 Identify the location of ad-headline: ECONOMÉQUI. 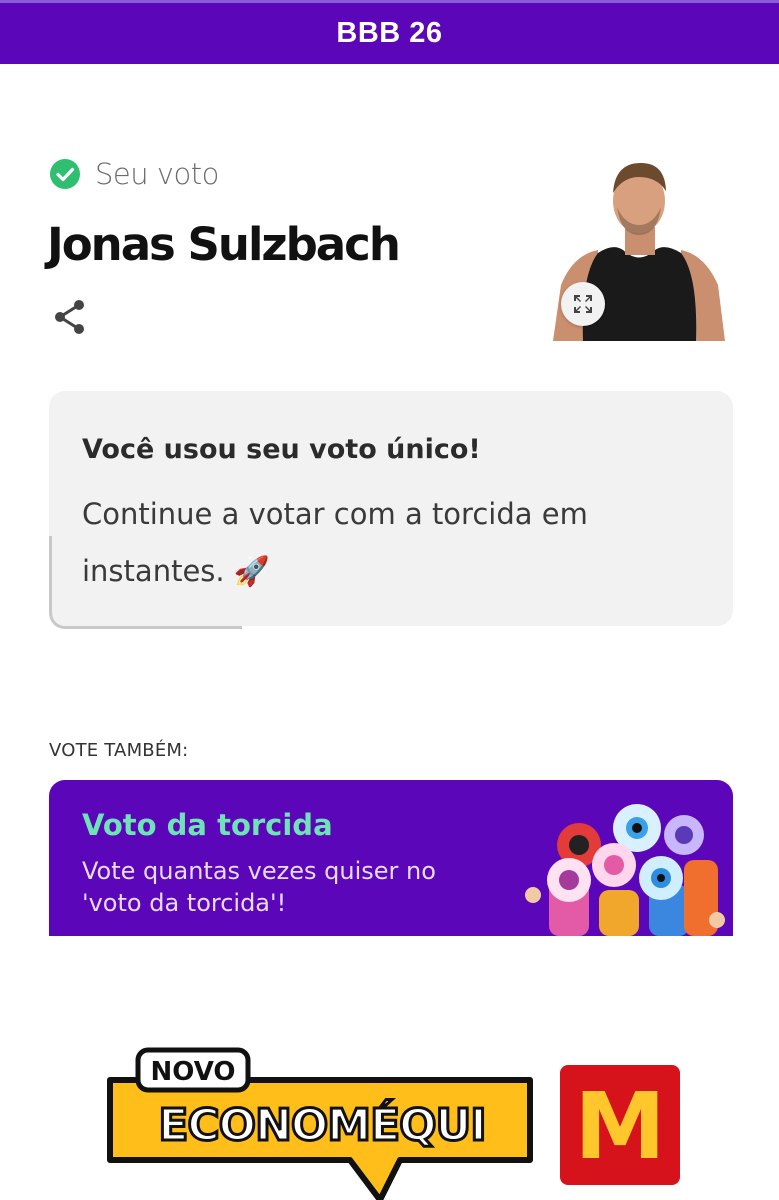
(321, 1124).